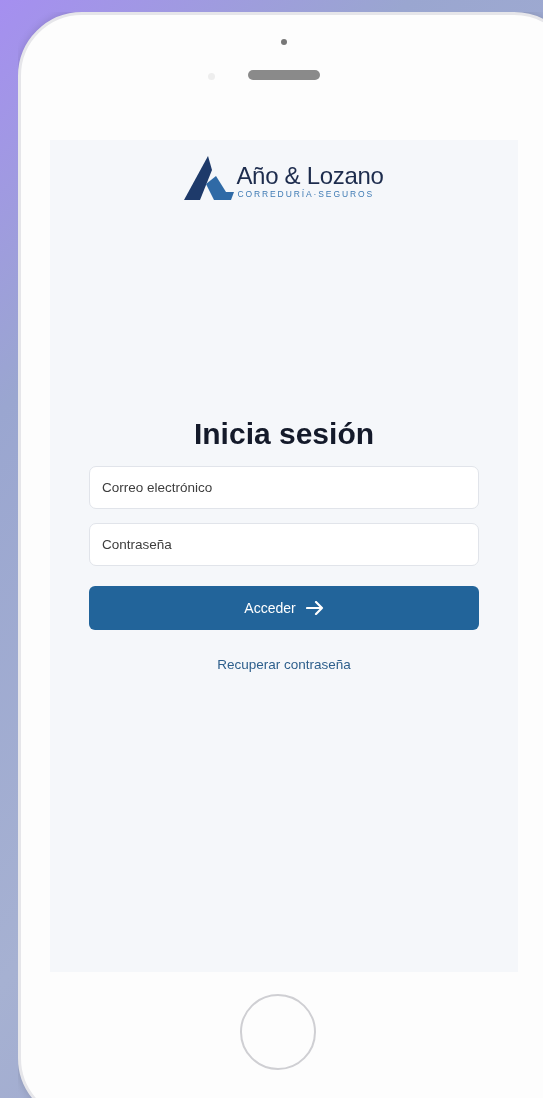  Describe the element at coordinates (310, 176) in the screenshot. I see `brand-name: Año & Lozano` at that location.